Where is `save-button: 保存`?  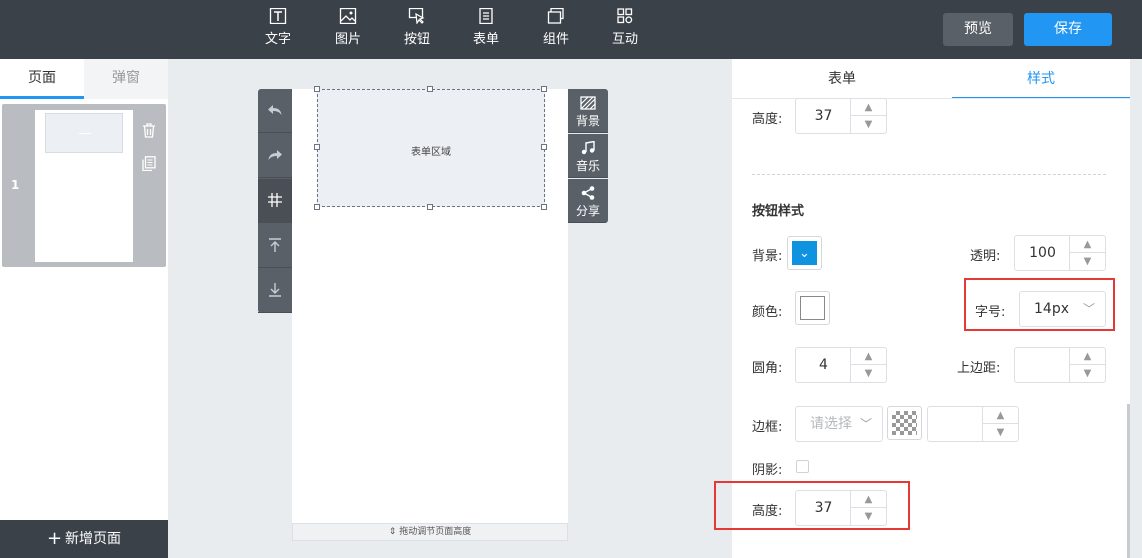
save-button: 保存 is located at coordinates (1068, 29).